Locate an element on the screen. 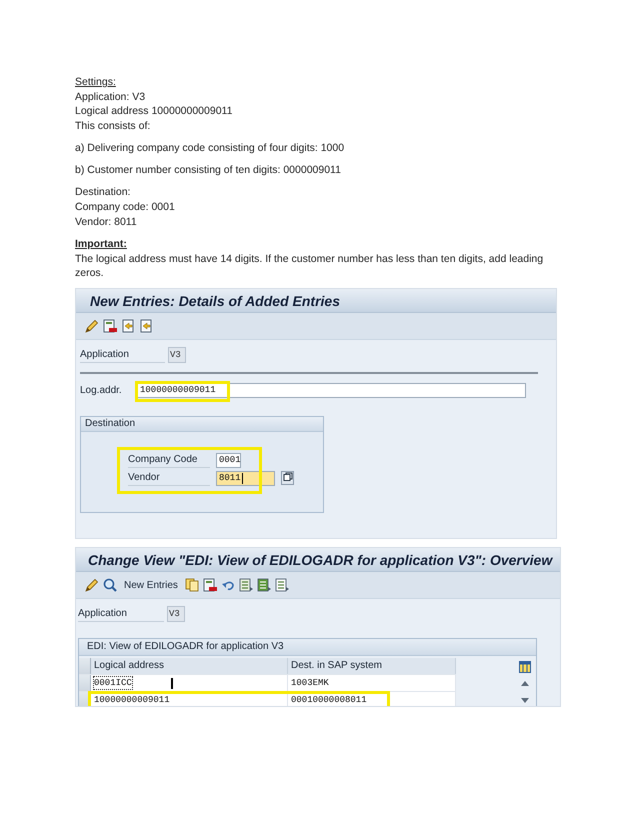 Image resolution: width=638 pixels, height=826 pixels. table-cell: 0001ICC is located at coordinates (113, 683).